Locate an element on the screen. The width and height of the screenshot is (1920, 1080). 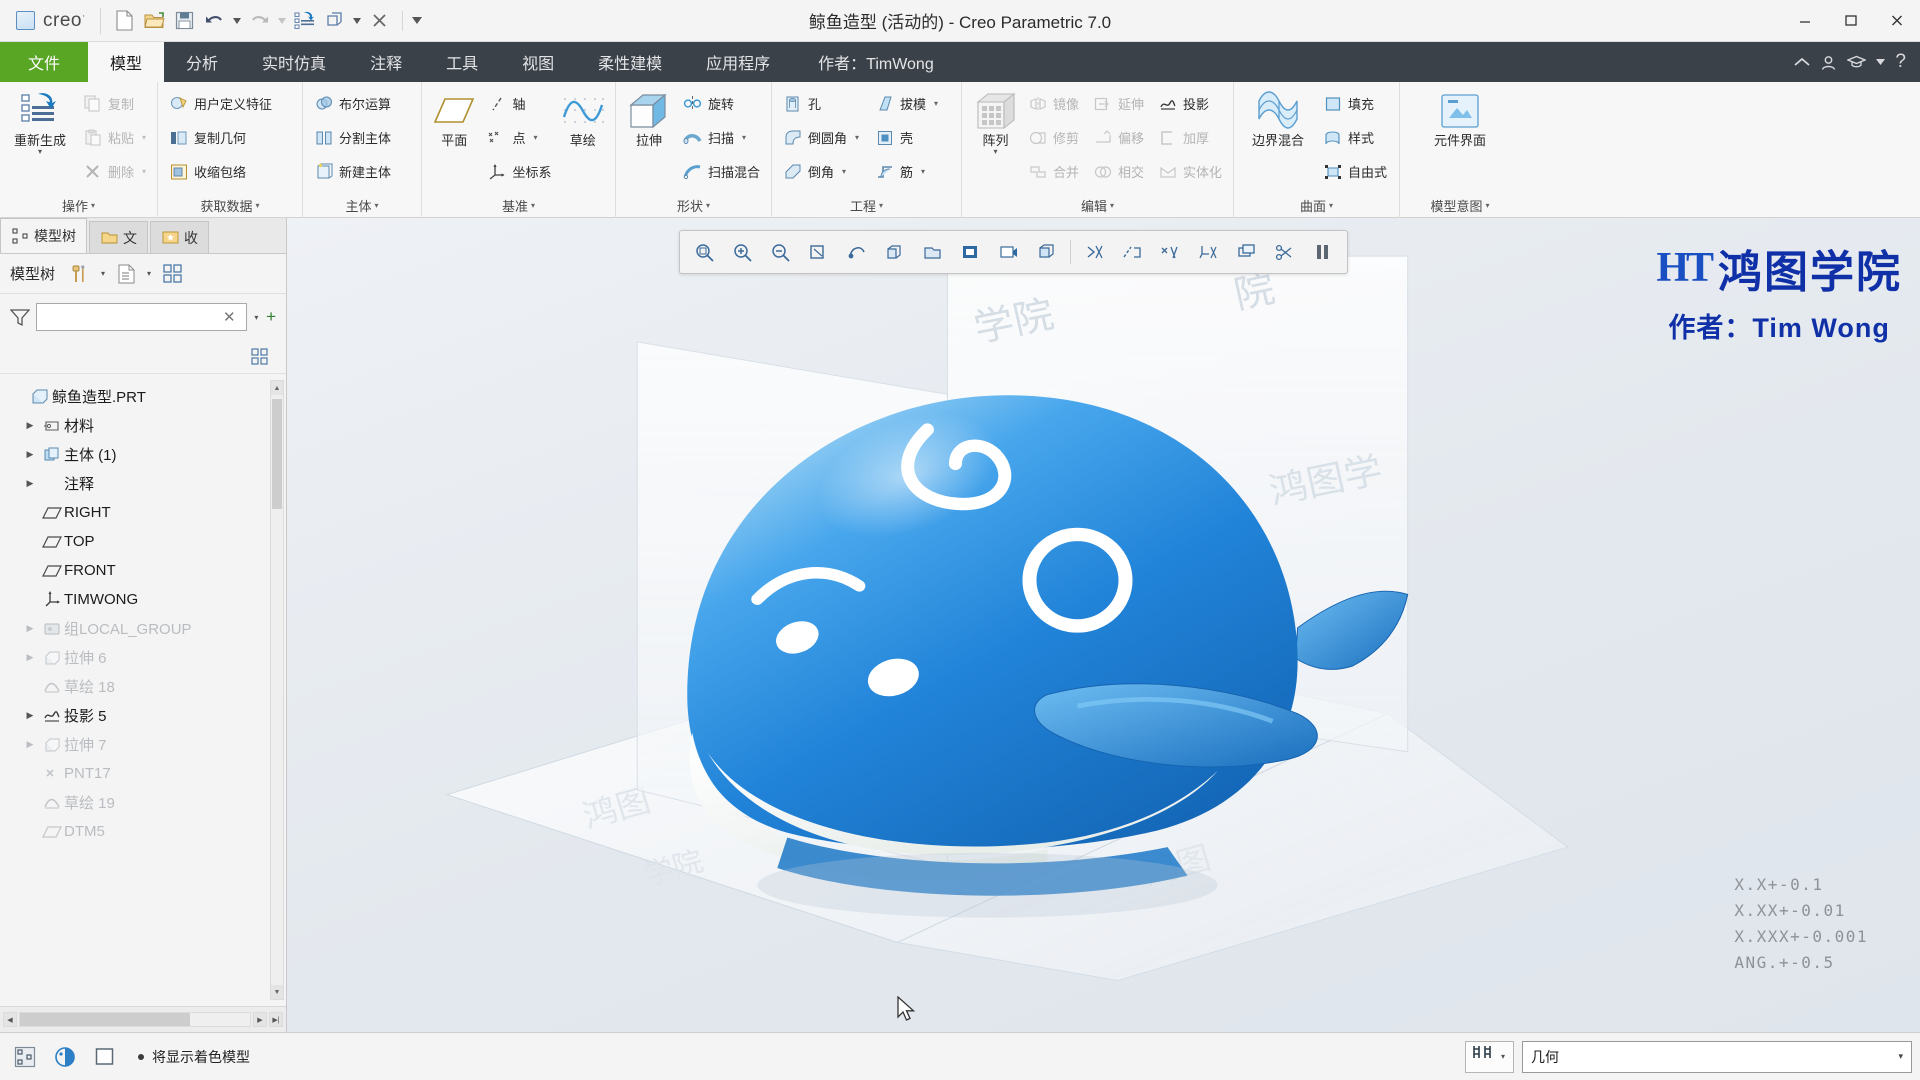
fill-button: 填充 is located at coordinates (1355, 103).